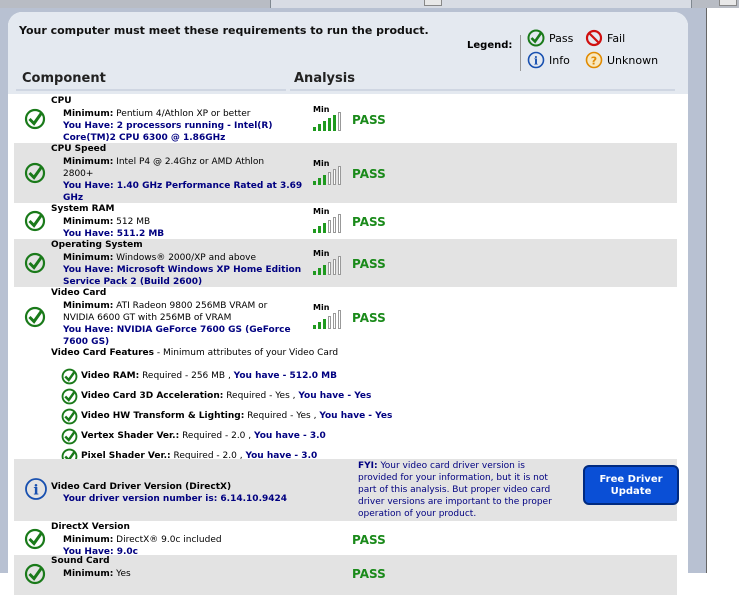 The height and width of the screenshot is (612, 739). What do you see at coordinates (631, 485) in the screenshot?
I see `free-driver-update-button: Free Driver Update` at bounding box center [631, 485].